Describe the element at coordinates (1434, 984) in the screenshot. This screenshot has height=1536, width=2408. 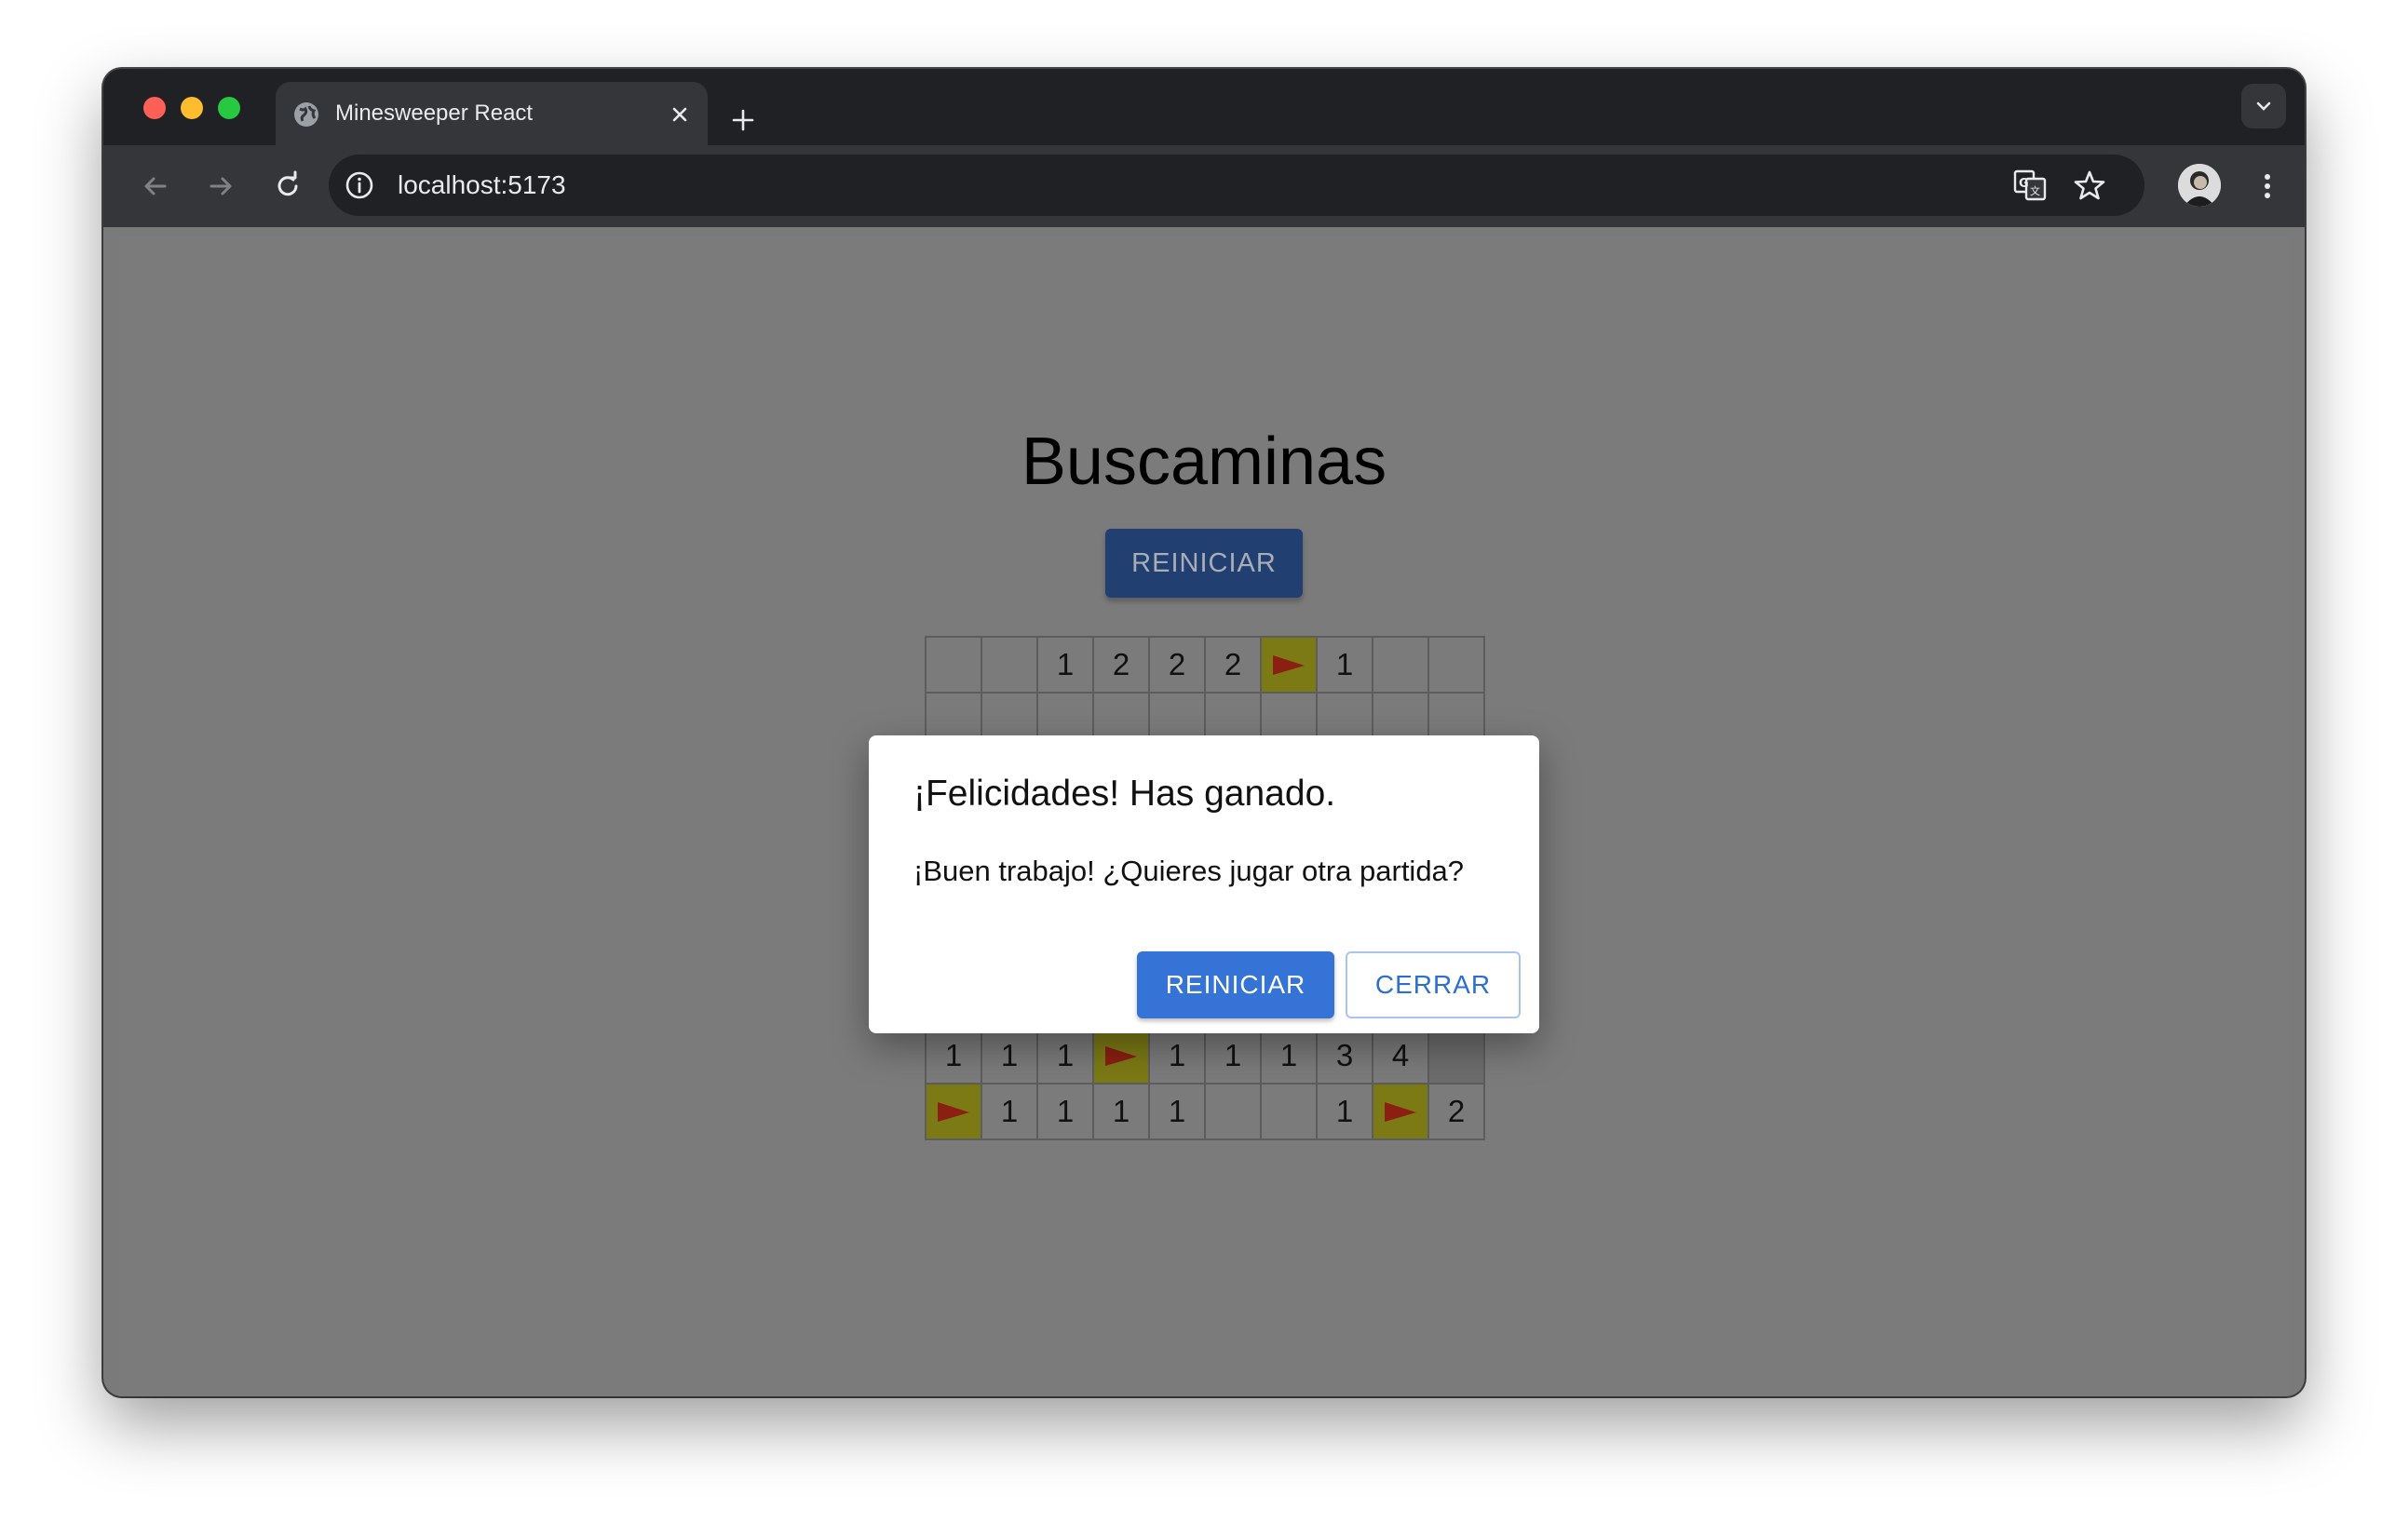
I see `dialog-close-button: CERRAR` at that location.